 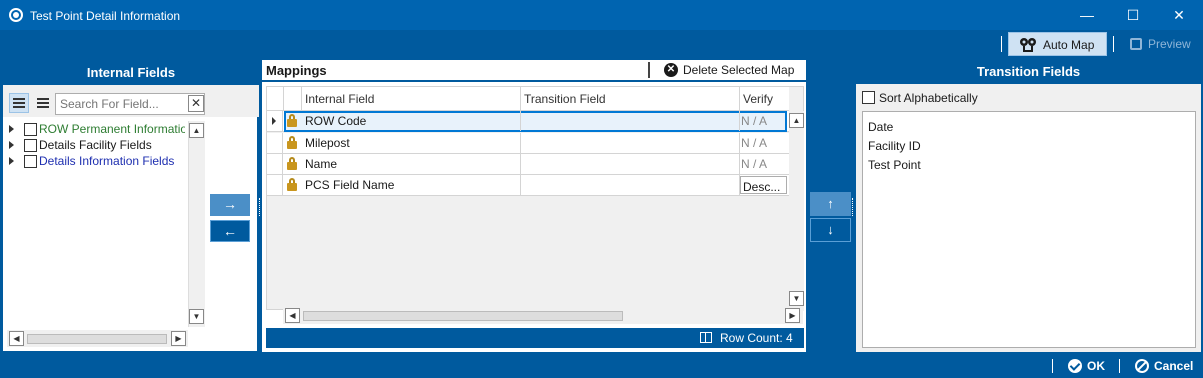 I want to click on cell-internal-field: Name, so click(x=321, y=164).